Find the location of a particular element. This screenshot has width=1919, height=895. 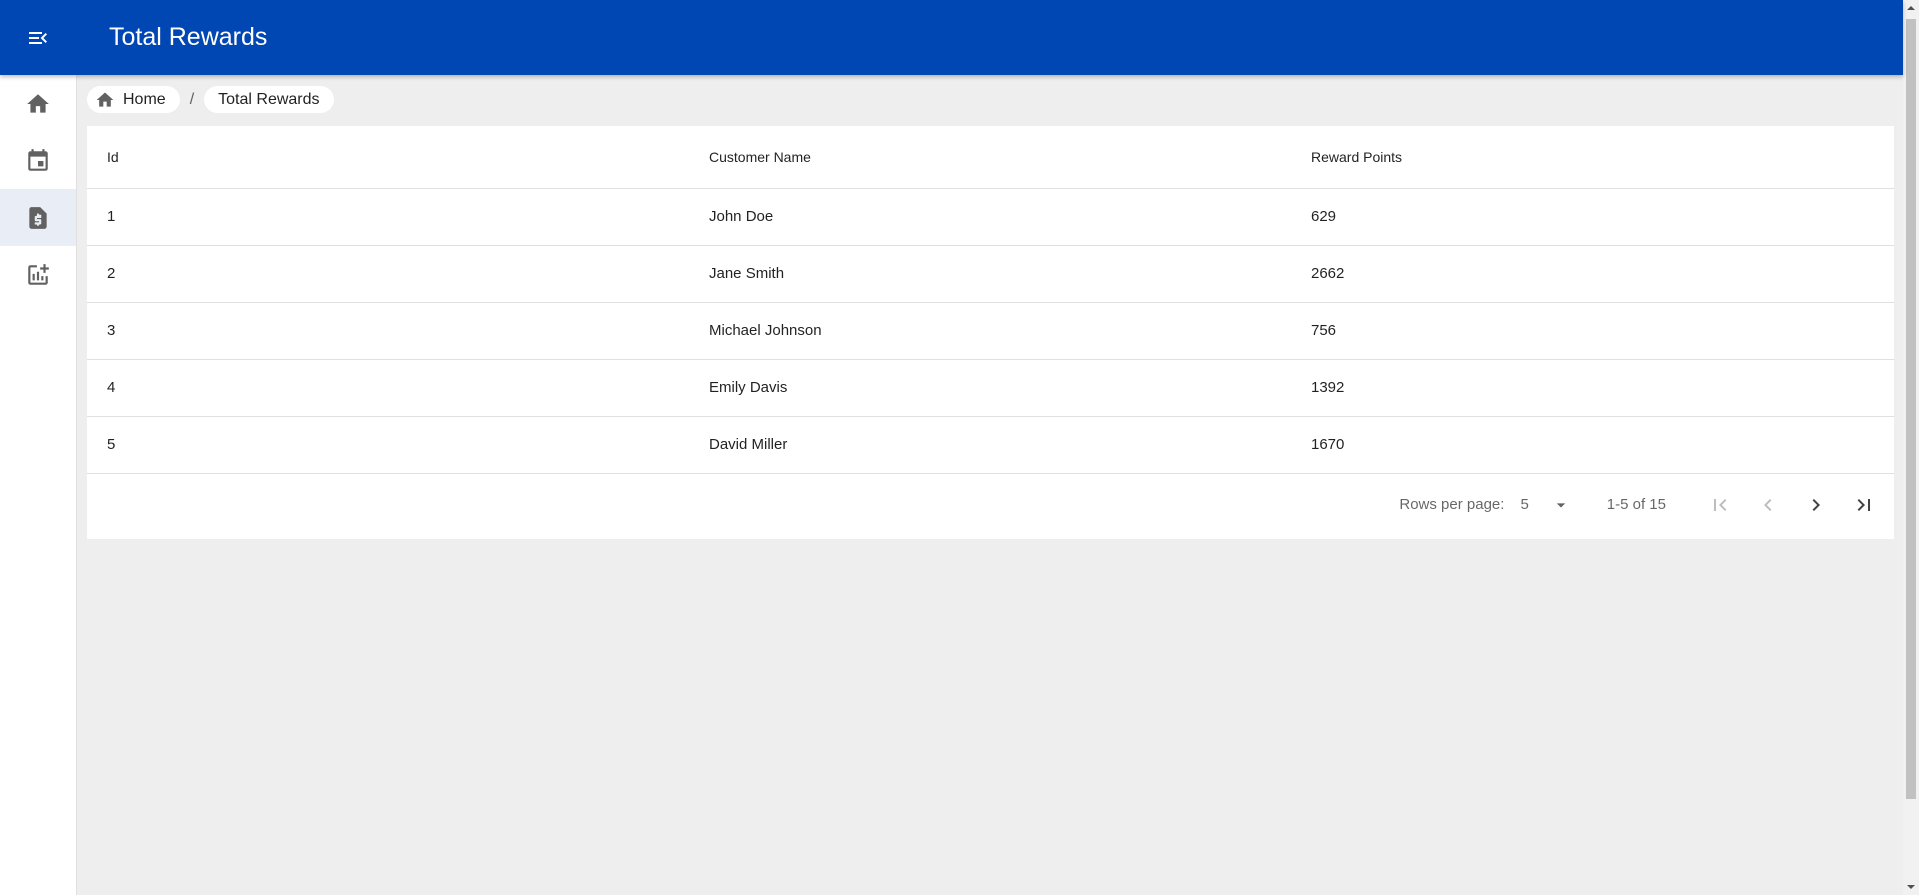

cell-customer-name: David Miller is located at coordinates (990, 445).